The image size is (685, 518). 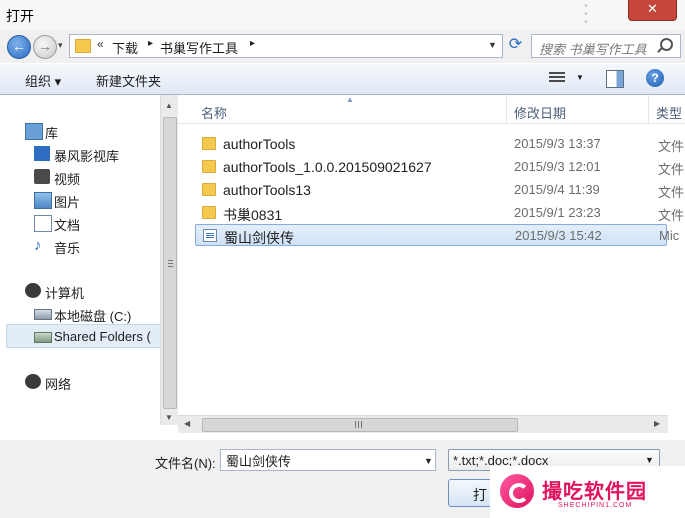 What do you see at coordinates (125, 47) in the screenshot?
I see `breadcrumb-downloads: 下载` at bounding box center [125, 47].